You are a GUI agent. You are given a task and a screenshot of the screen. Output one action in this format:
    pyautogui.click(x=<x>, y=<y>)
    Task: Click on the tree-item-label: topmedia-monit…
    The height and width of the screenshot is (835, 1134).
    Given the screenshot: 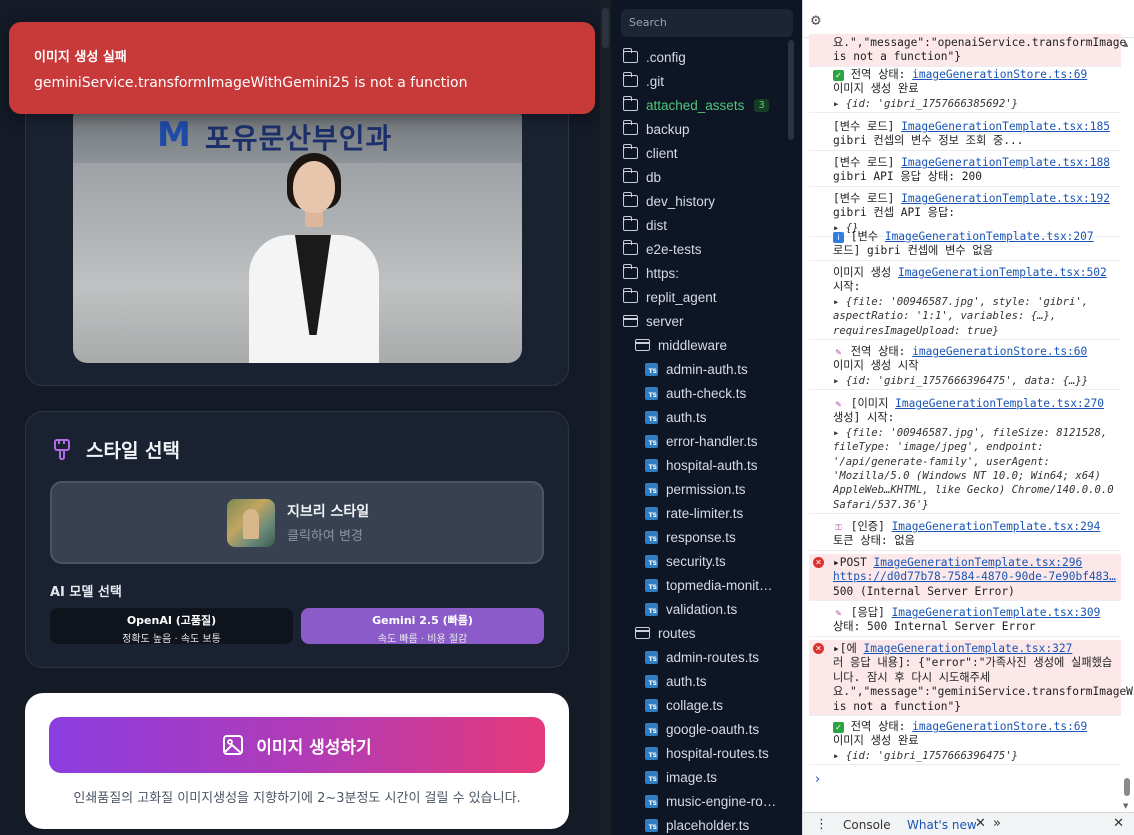 What is the action you would take?
    pyautogui.click(x=719, y=585)
    